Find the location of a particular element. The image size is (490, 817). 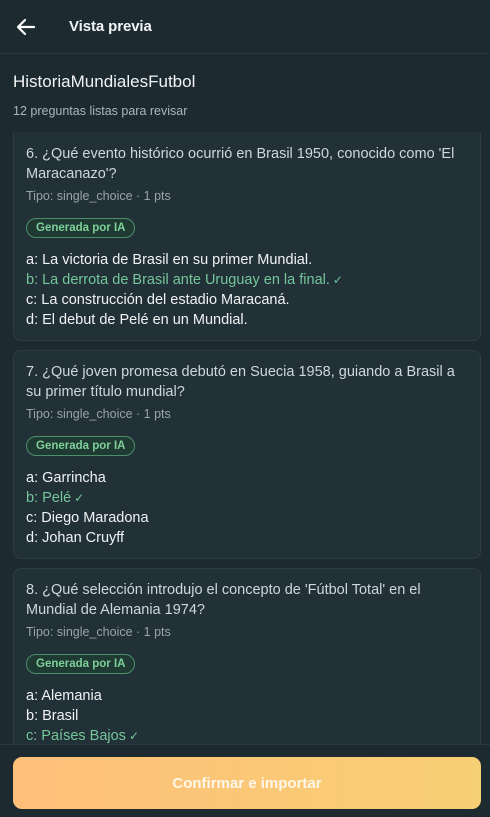

answer-option: b: Brasil is located at coordinates (247, 716).